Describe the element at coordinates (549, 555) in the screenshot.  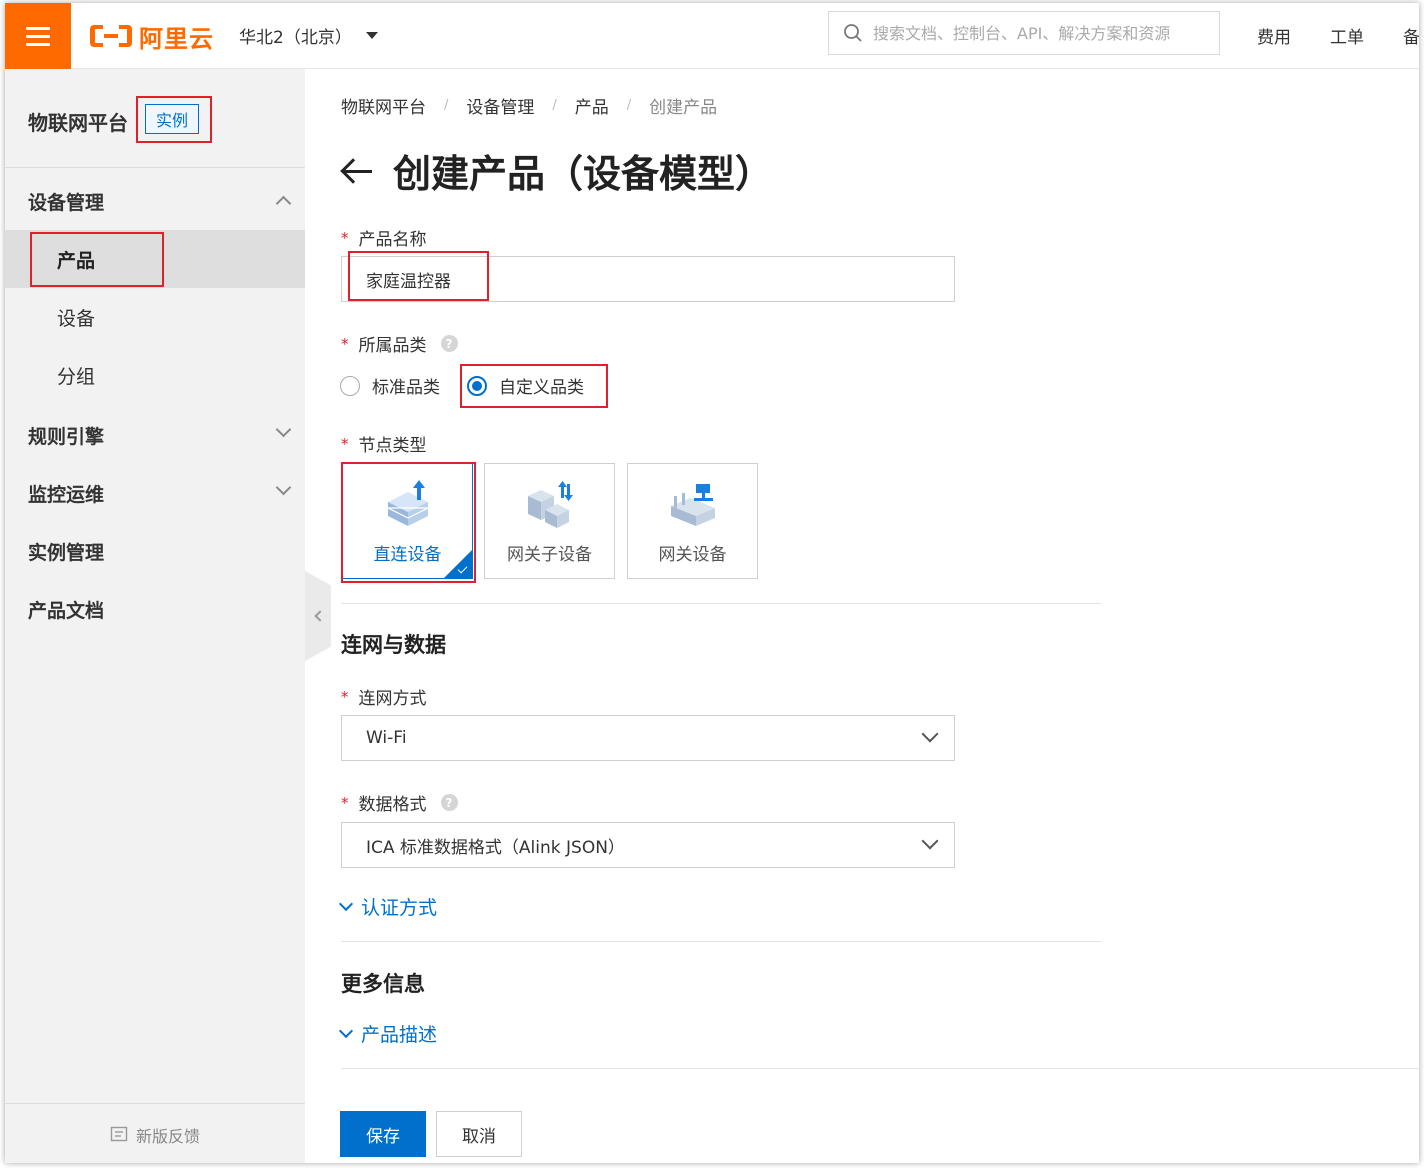
I see `node-card-label: 网关子设备` at that location.